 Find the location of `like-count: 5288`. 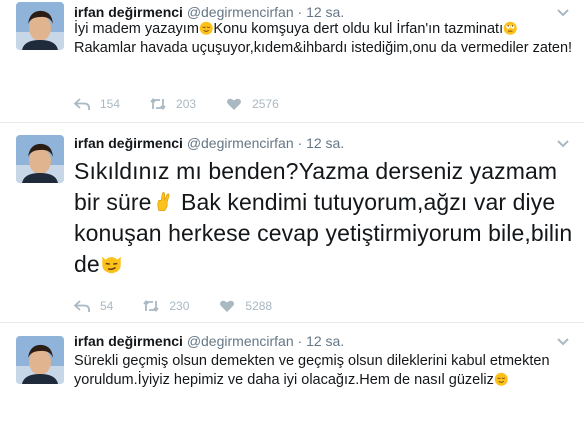

like-count: 5288 is located at coordinates (259, 306).